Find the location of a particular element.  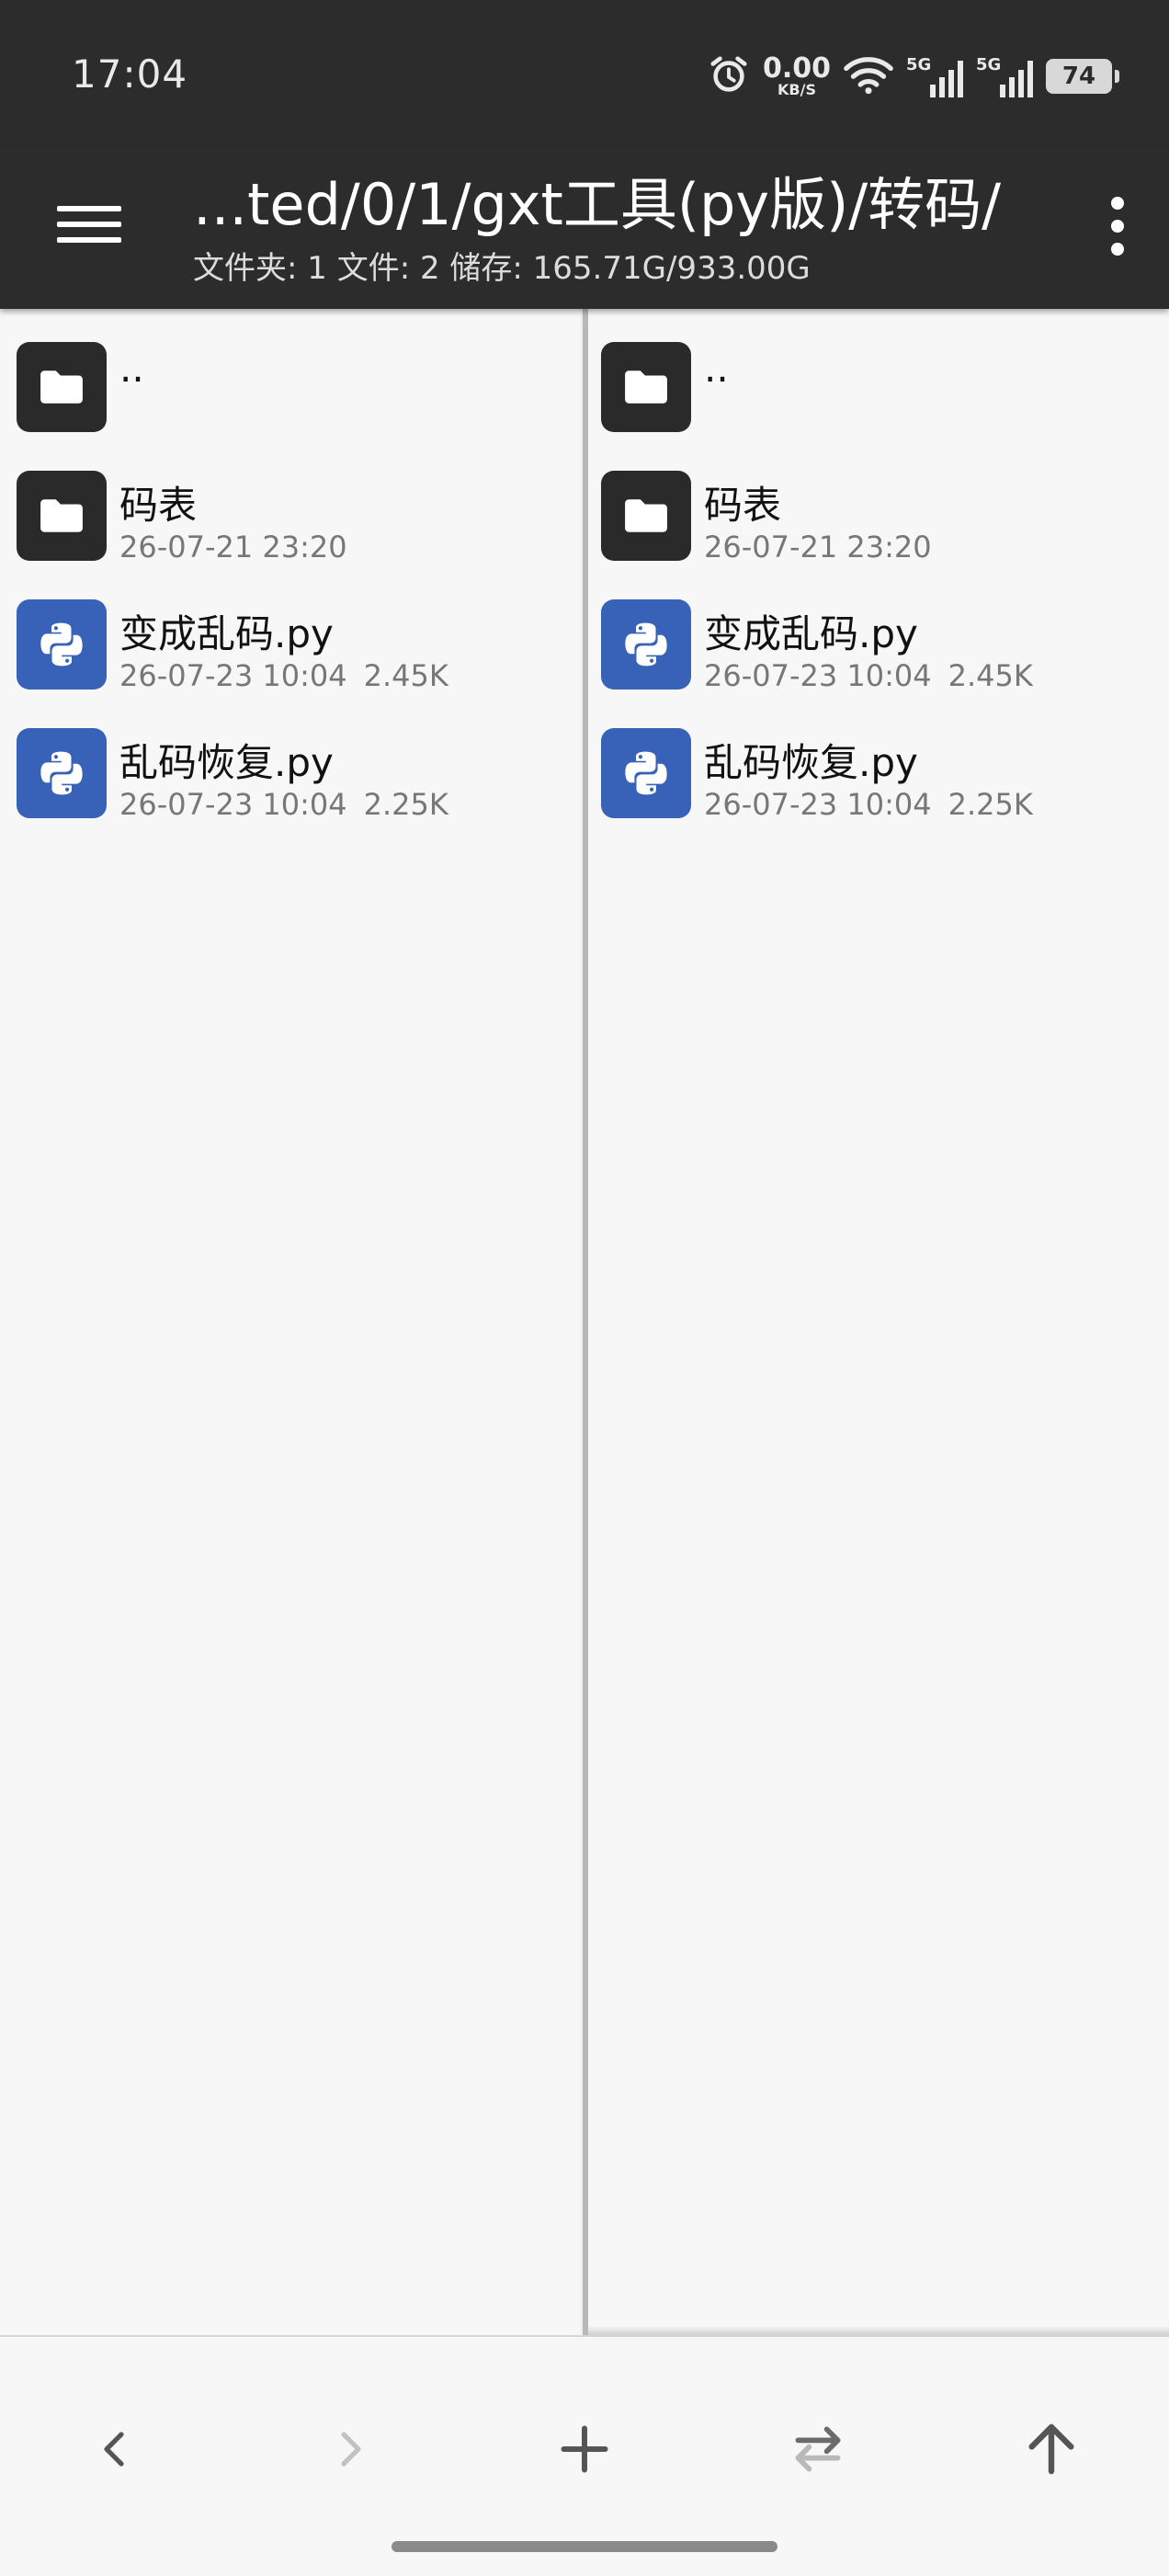

add-icon is located at coordinates (584, 2449).